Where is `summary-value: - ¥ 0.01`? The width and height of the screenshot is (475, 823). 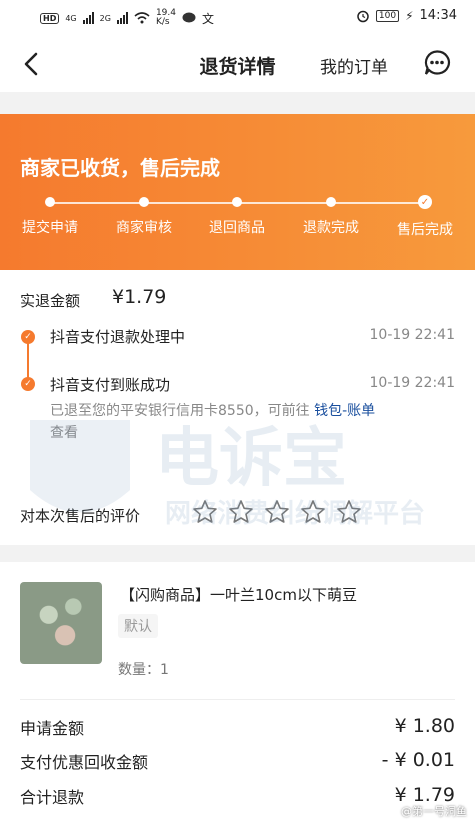 summary-value: - ¥ 0.01 is located at coordinates (418, 760).